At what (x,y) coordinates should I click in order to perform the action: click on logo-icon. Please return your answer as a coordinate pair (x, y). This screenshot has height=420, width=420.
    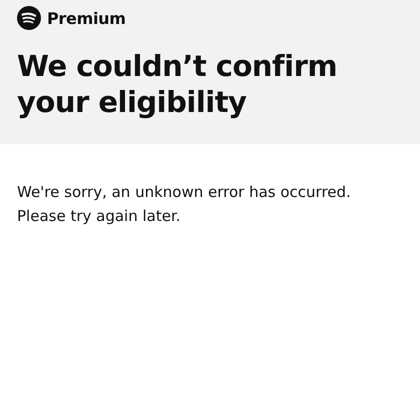
    Looking at the image, I should click on (29, 18).